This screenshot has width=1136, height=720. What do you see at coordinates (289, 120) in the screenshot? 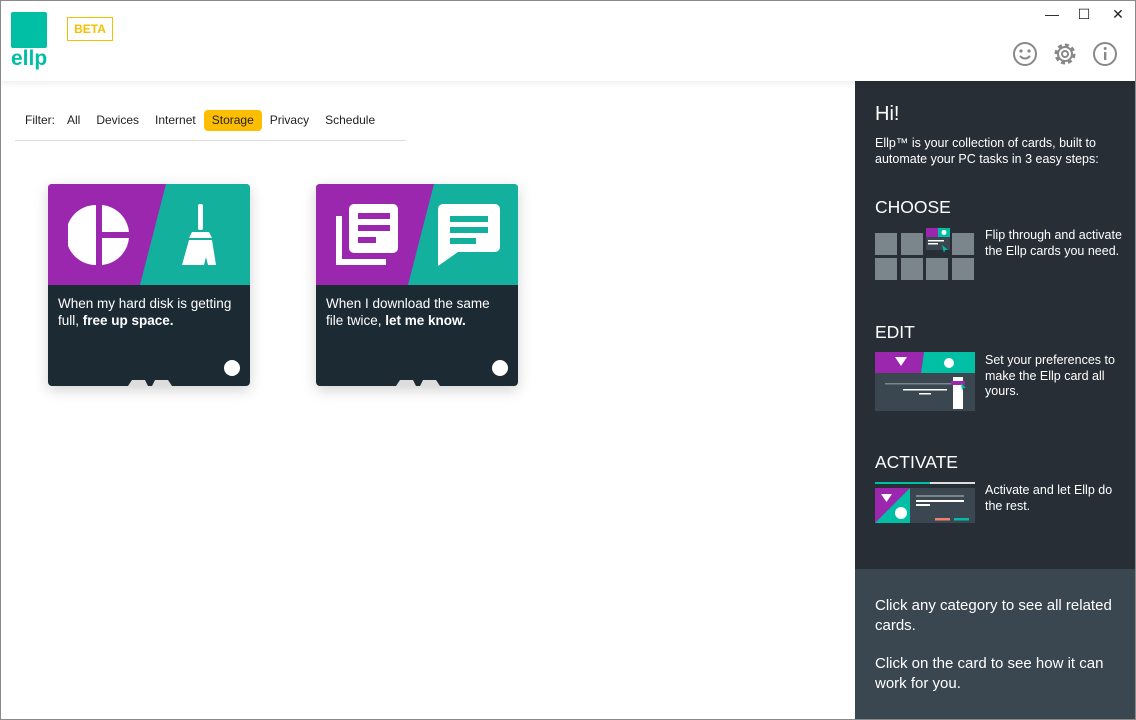
I see `filter-privacy: Privacy` at bounding box center [289, 120].